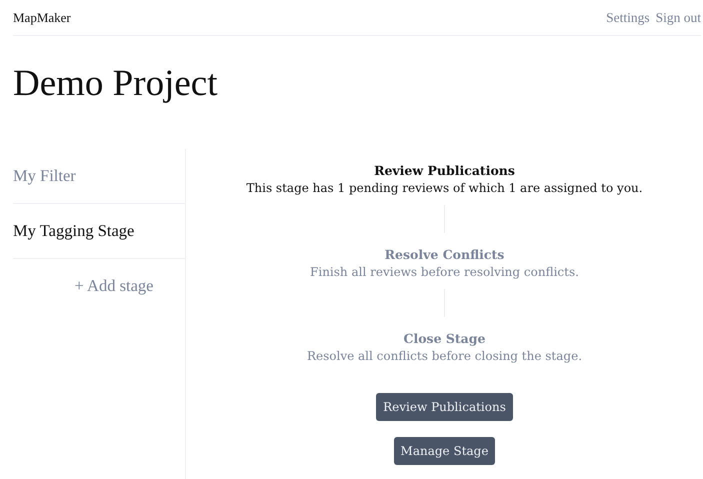 Image resolution: width=703 pixels, height=479 pixels. What do you see at coordinates (444, 356) in the screenshot?
I see `step-description: Resolve all conflicts before closing the stage.` at bounding box center [444, 356].